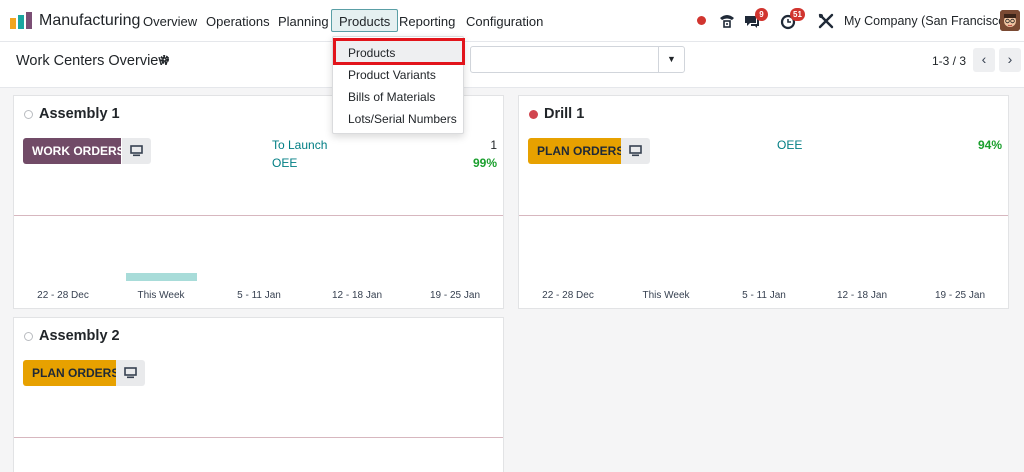 Image resolution: width=1024 pixels, height=472 pixels. Describe the element at coordinates (164, 59) in the screenshot. I see `gear-icon` at that location.